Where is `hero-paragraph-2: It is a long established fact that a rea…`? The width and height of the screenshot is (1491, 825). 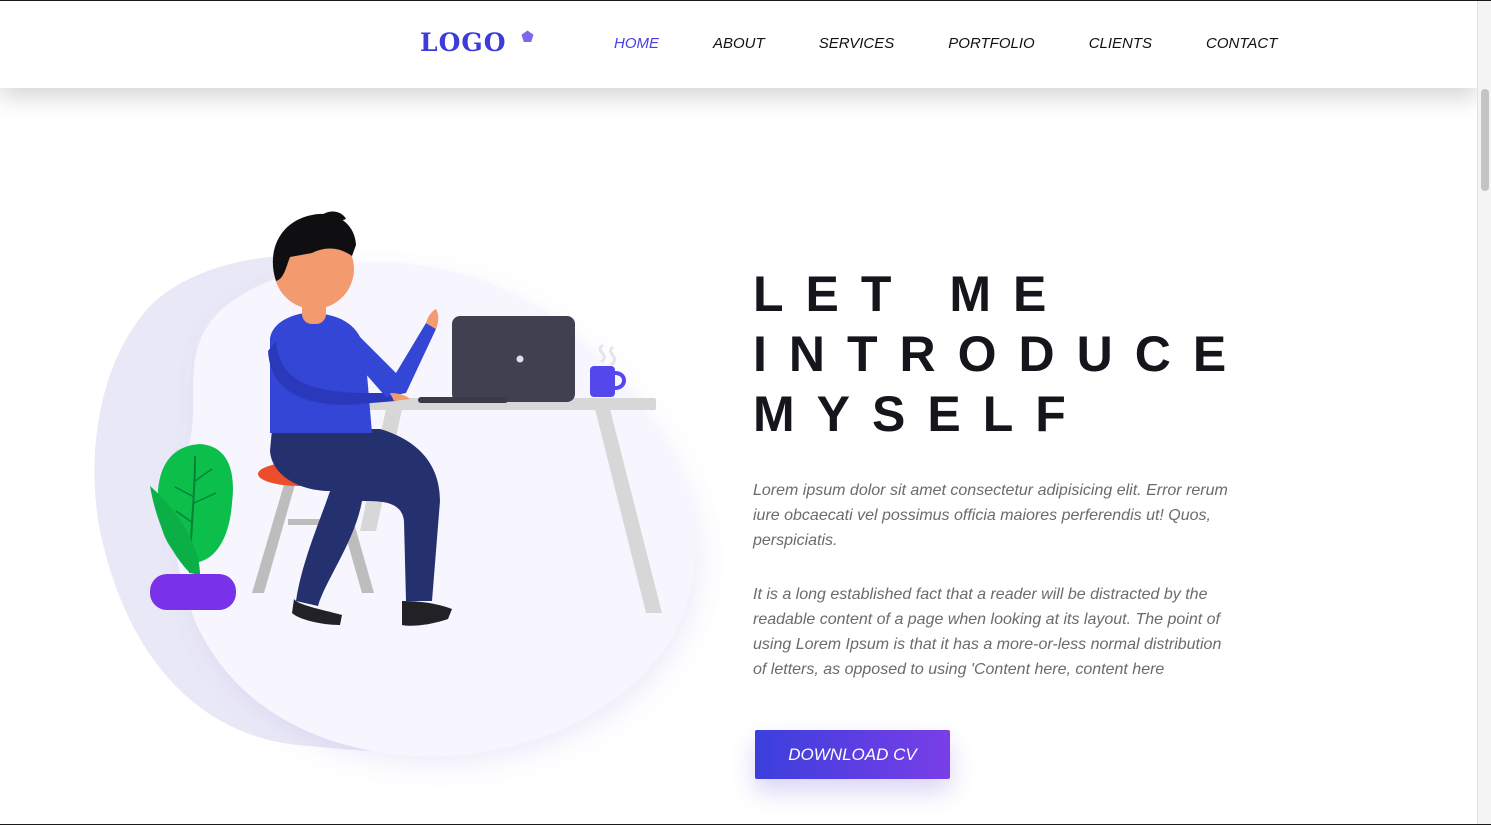 hero-paragraph-2: It is a long established fact that a rea… is located at coordinates (987, 632).